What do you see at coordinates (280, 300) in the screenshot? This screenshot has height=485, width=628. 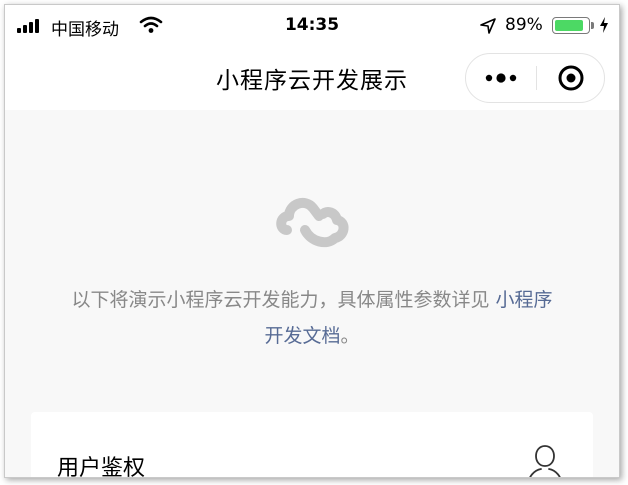 I see `intro-body: 以下将演示小程序云开发能力，具体属性参数详见` at bounding box center [280, 300].